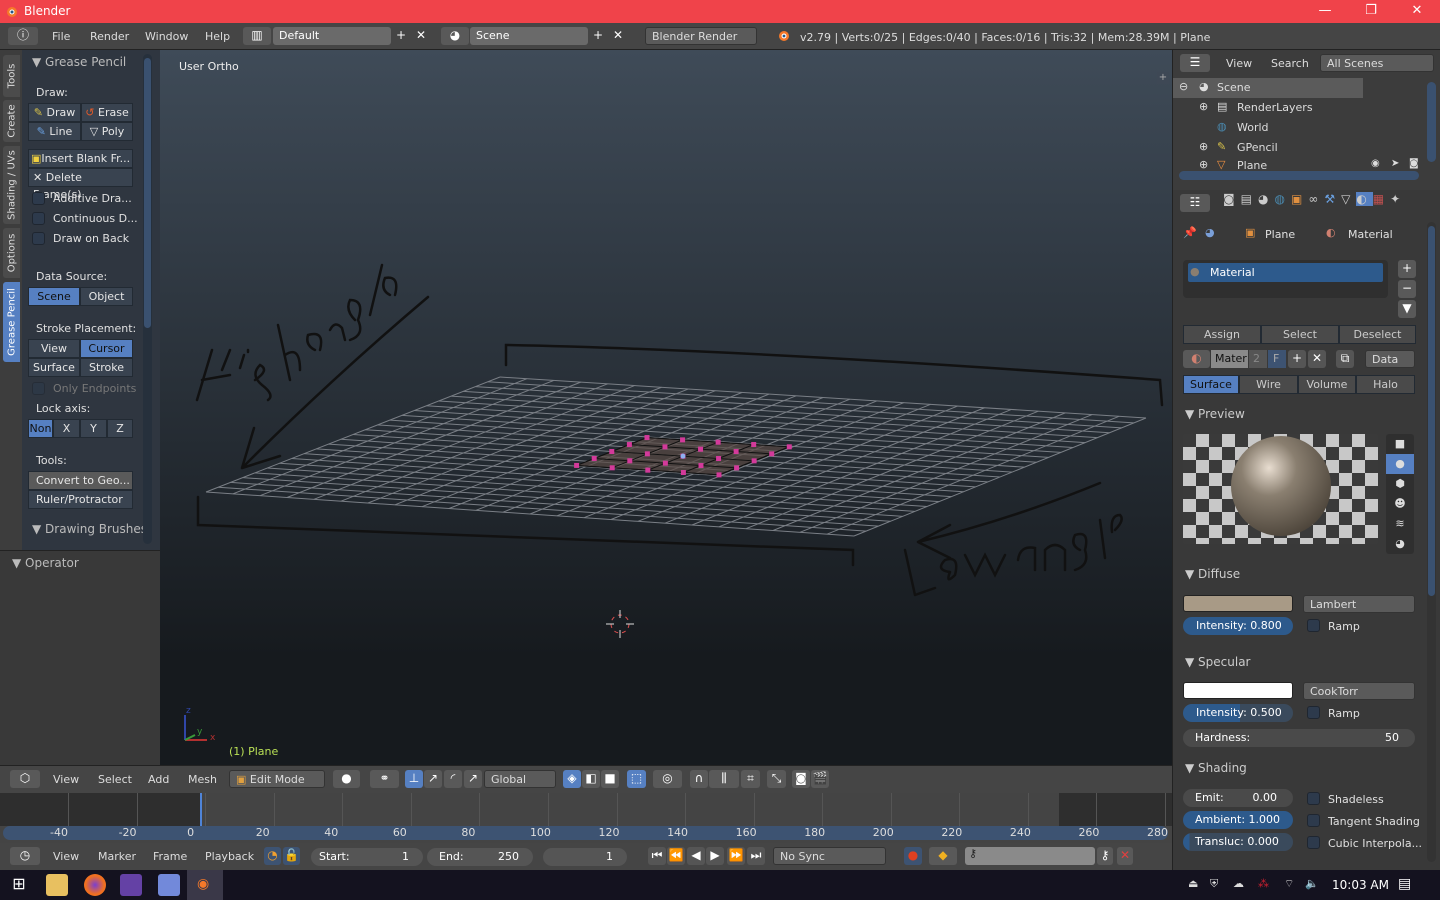  Describe the element at coordinates (54, 112) in the screenshot. I see `draw-button: ✎ Draw` at that location.